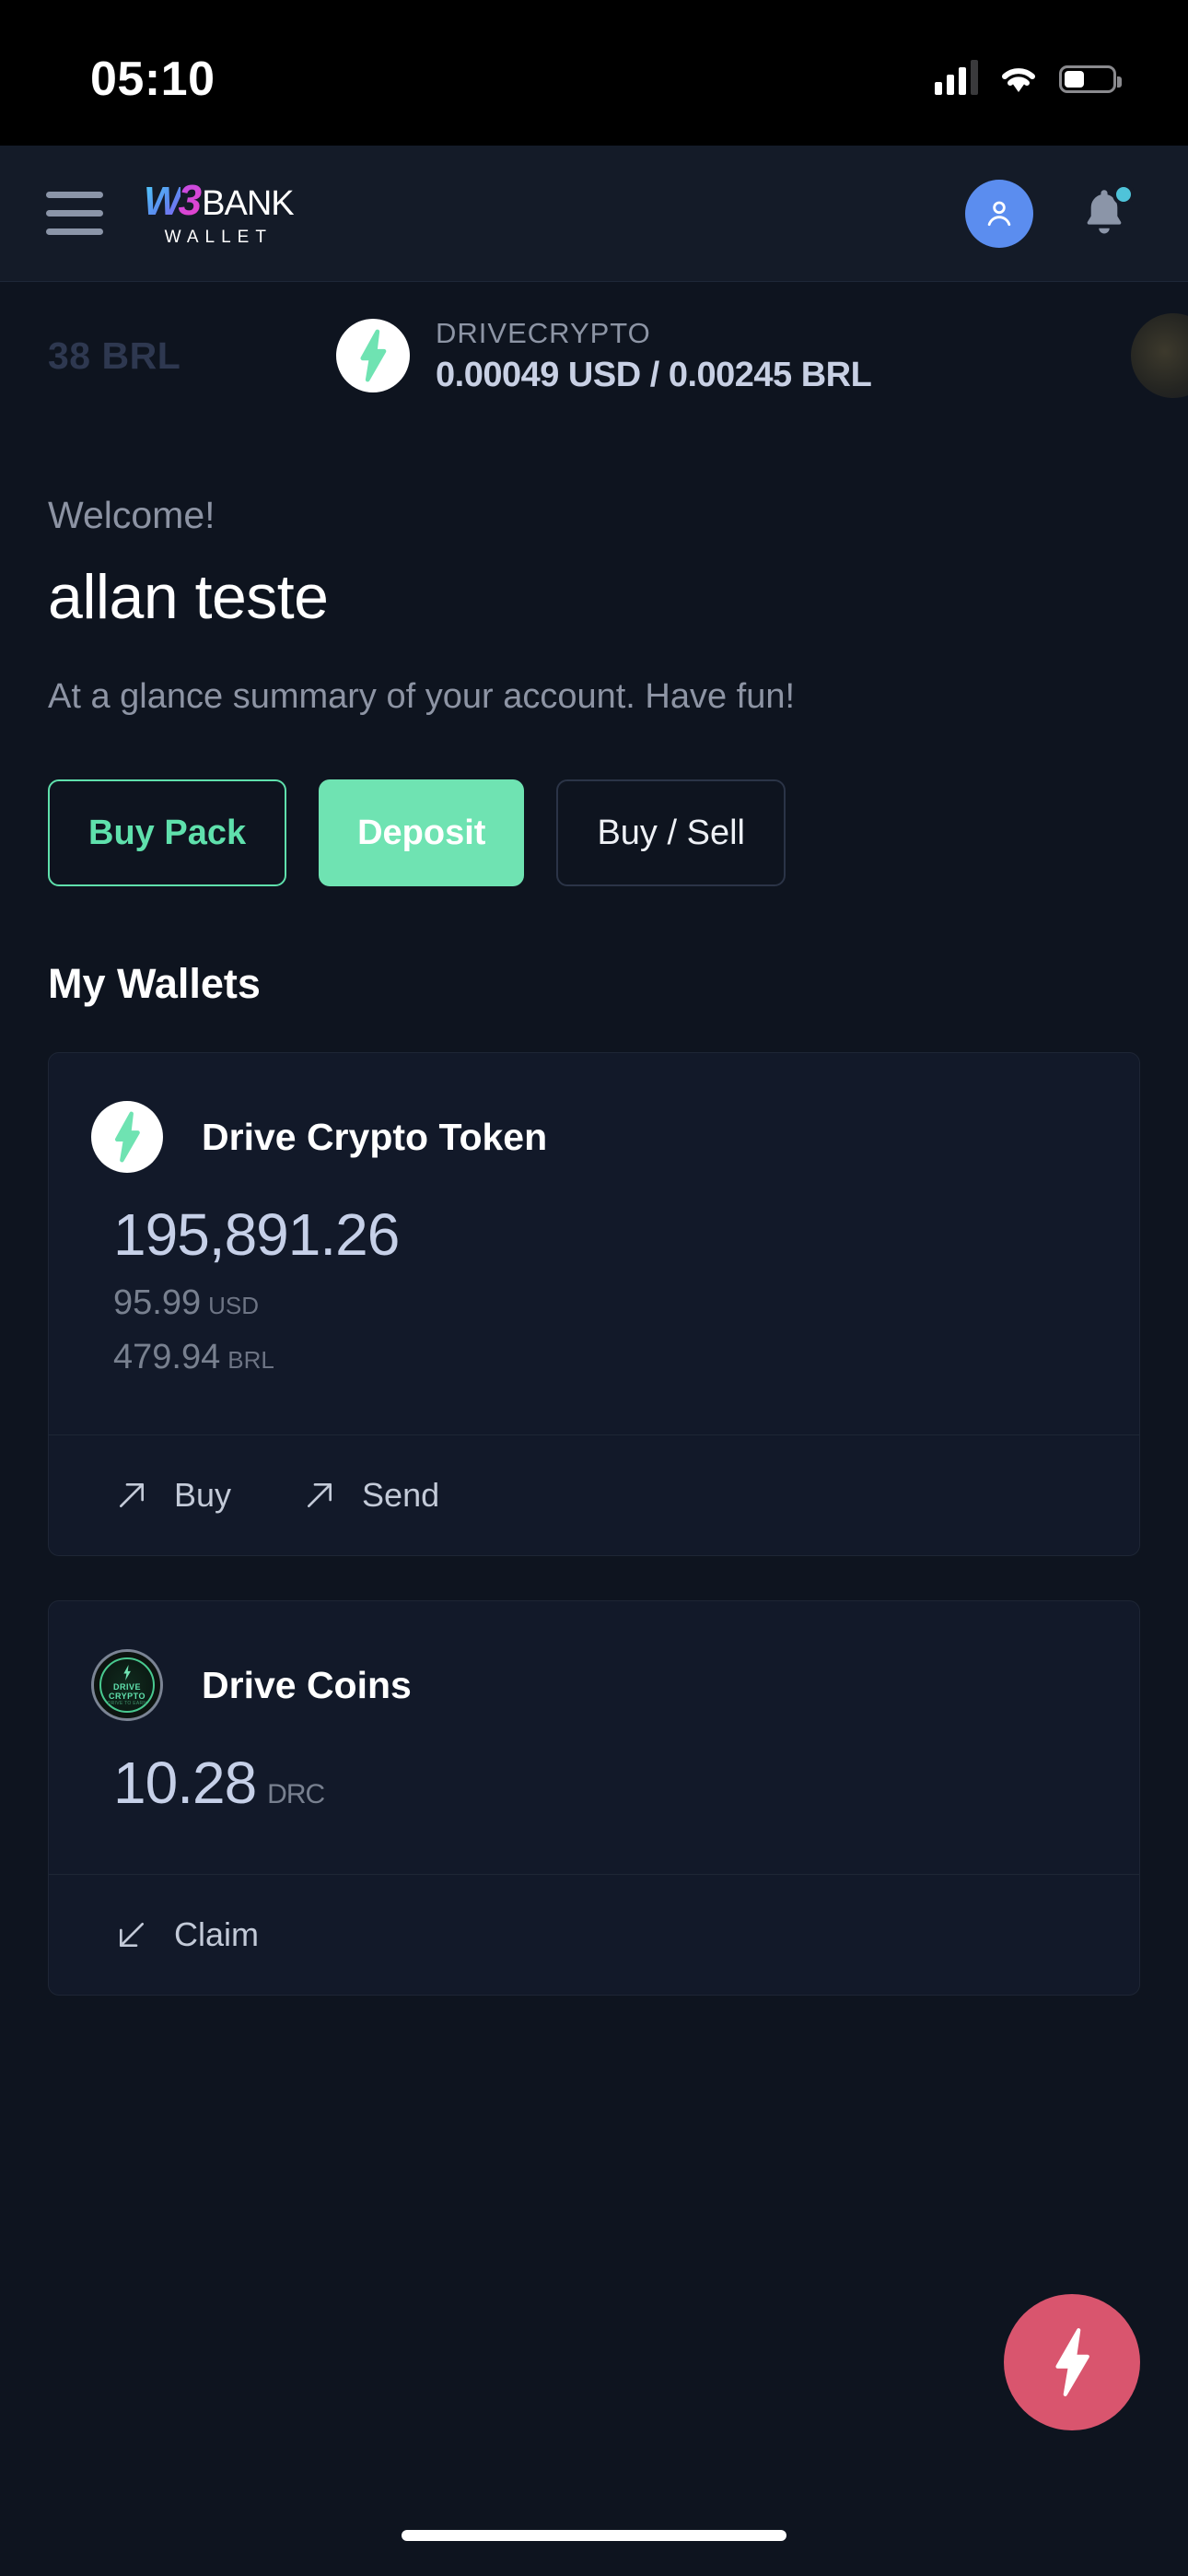 The width and height of the screenshot is (1188, 2576). I want to click on ticker-next-item-icon, so click(1159, 355).